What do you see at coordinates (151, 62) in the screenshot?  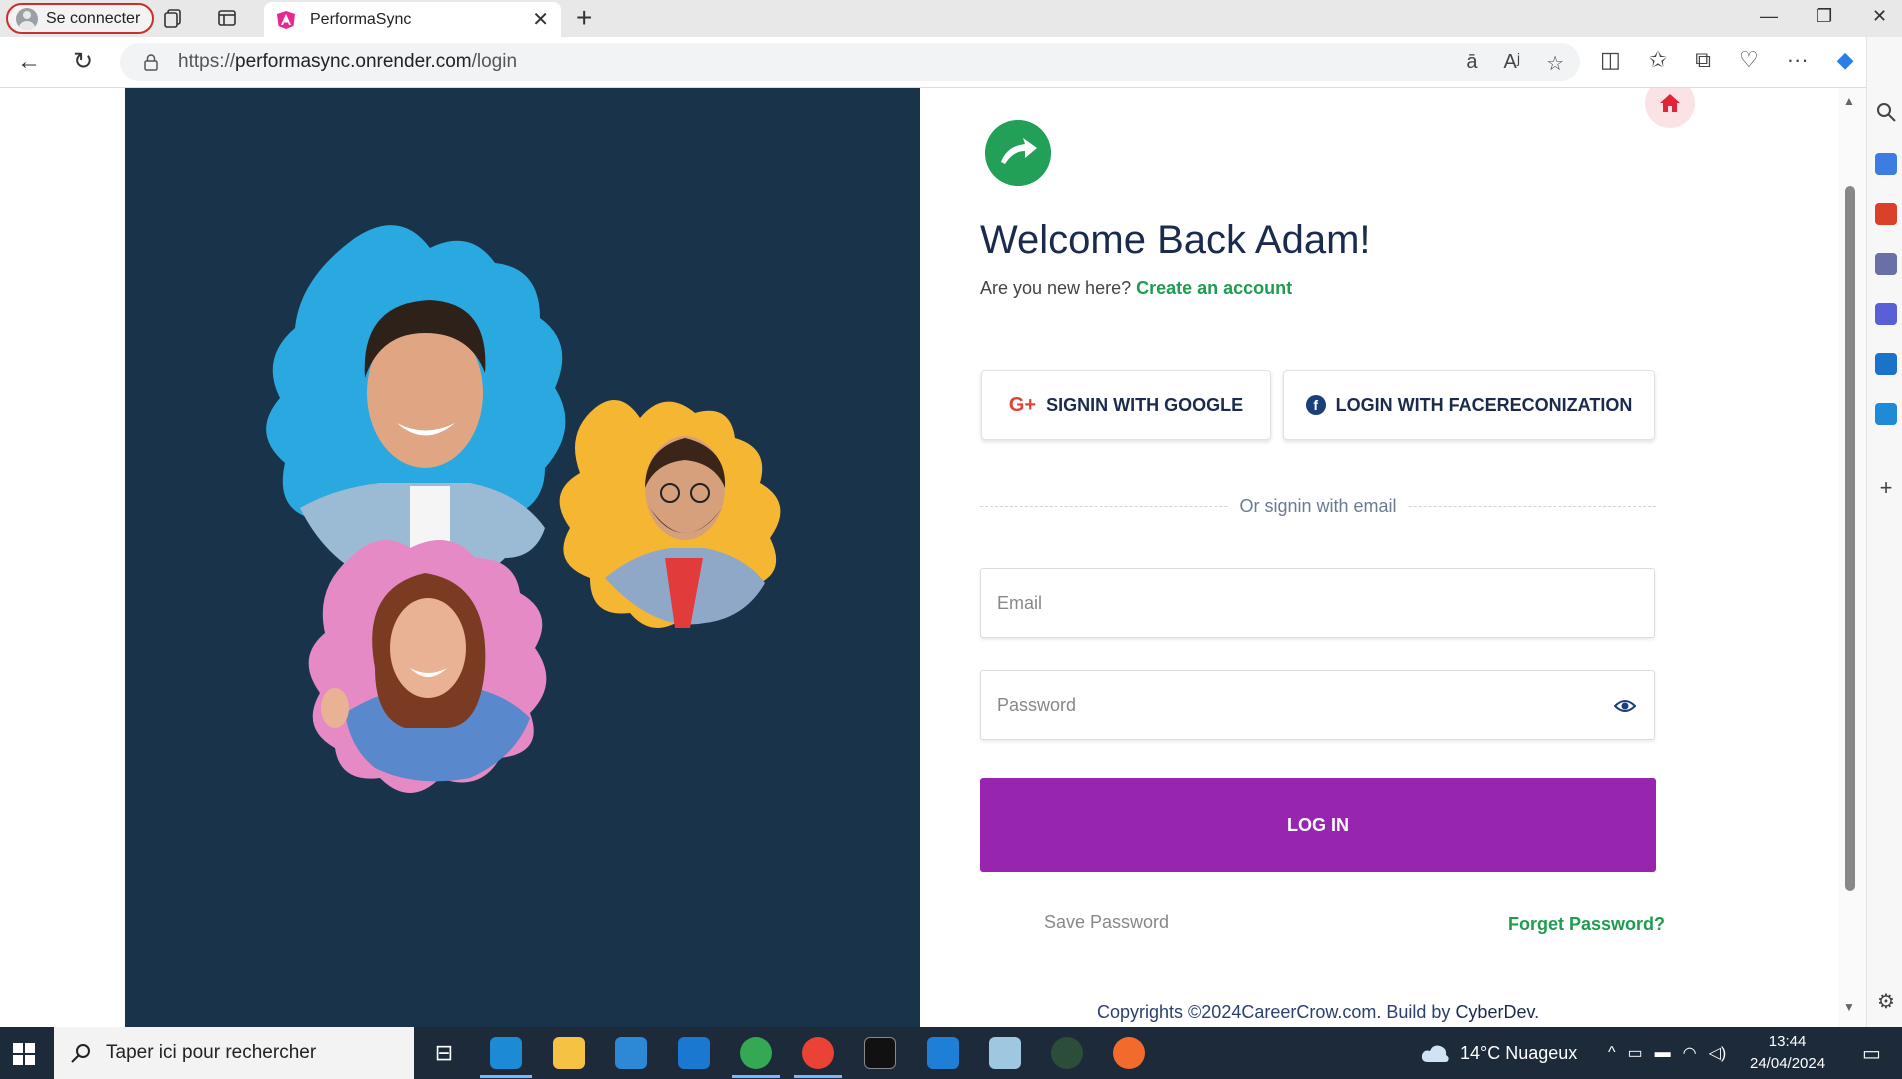 I see `lock-icon` at bounding box center [151, 62].